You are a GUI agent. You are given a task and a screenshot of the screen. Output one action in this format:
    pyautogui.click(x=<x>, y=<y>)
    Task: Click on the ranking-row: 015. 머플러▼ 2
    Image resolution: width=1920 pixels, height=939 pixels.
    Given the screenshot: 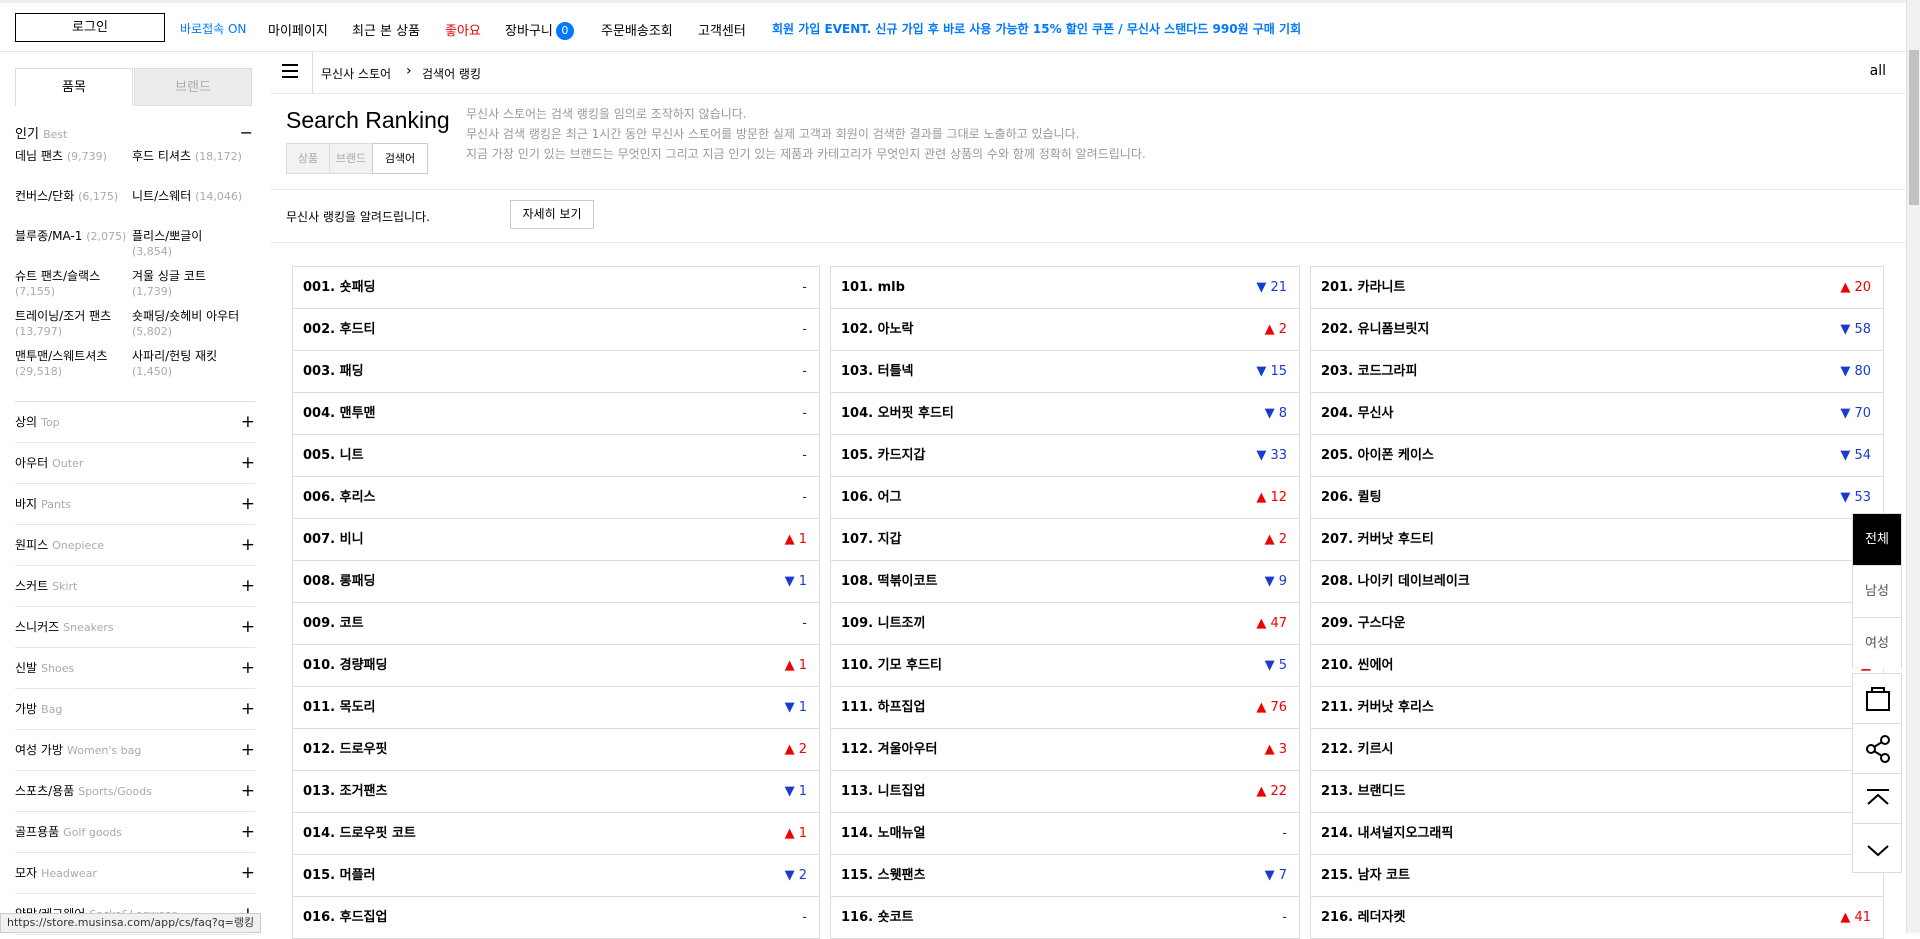 What is the action you would take?
    pyautogui.click(x=556, y=876)
    